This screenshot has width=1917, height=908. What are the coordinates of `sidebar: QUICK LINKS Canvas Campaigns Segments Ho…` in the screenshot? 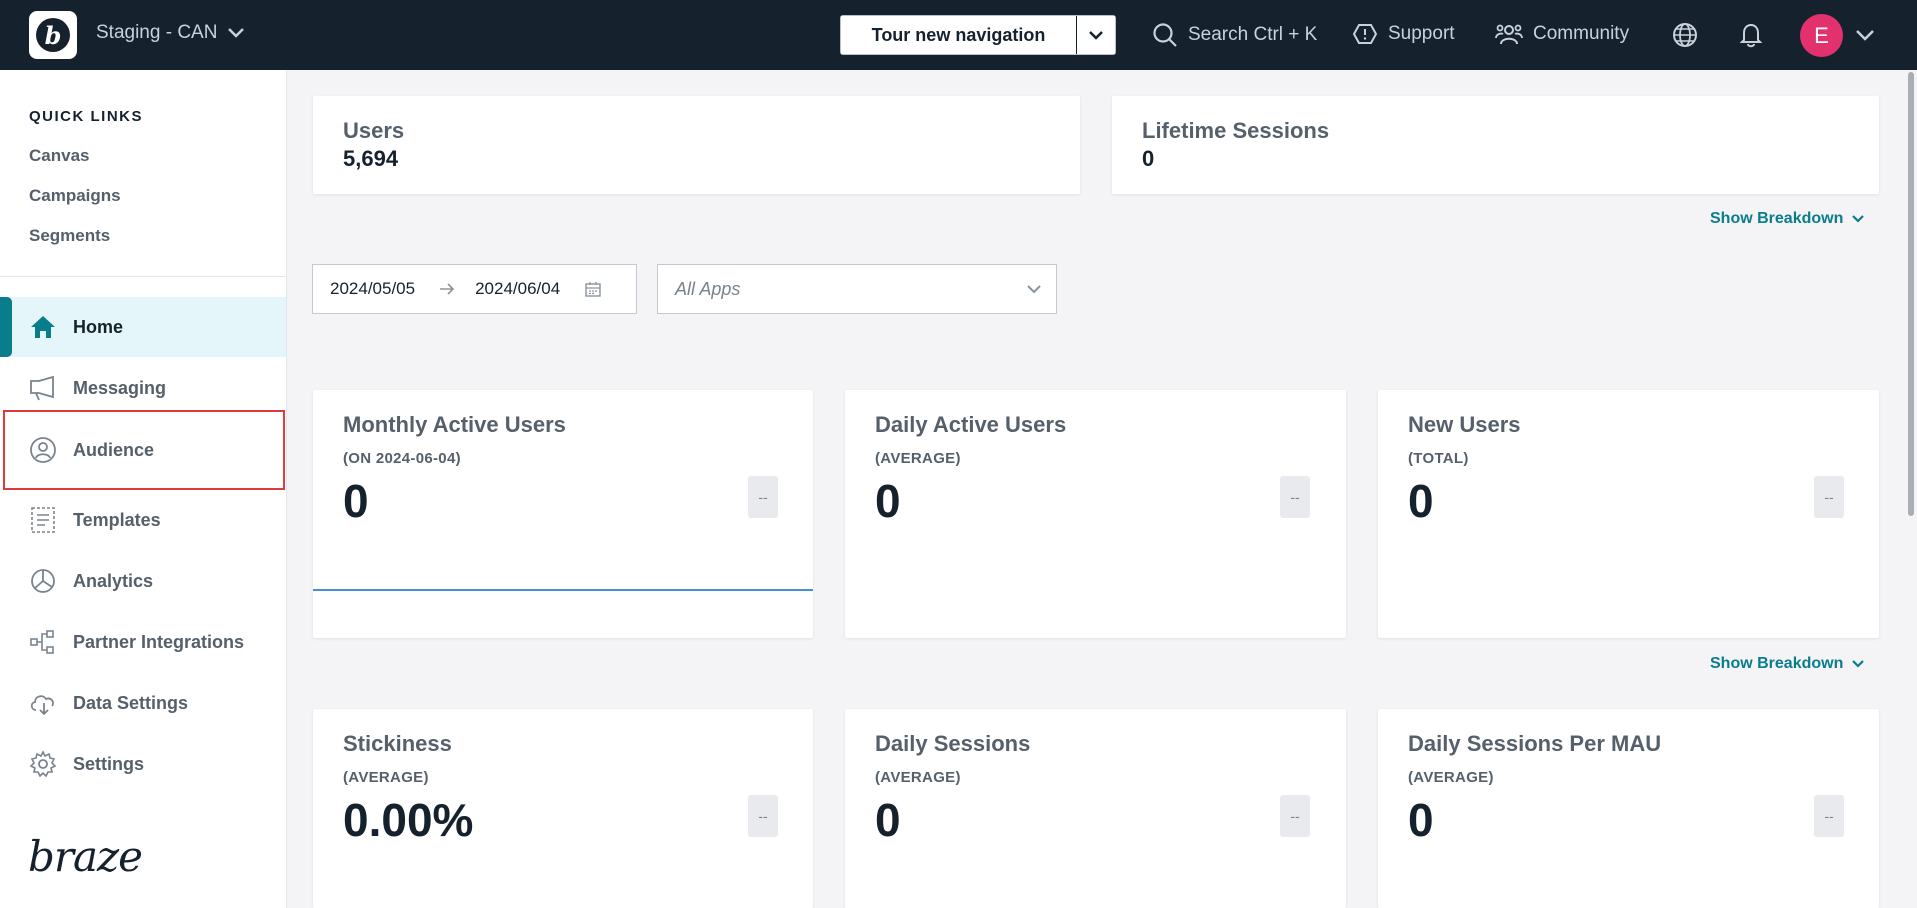 It's located at (143, 489).